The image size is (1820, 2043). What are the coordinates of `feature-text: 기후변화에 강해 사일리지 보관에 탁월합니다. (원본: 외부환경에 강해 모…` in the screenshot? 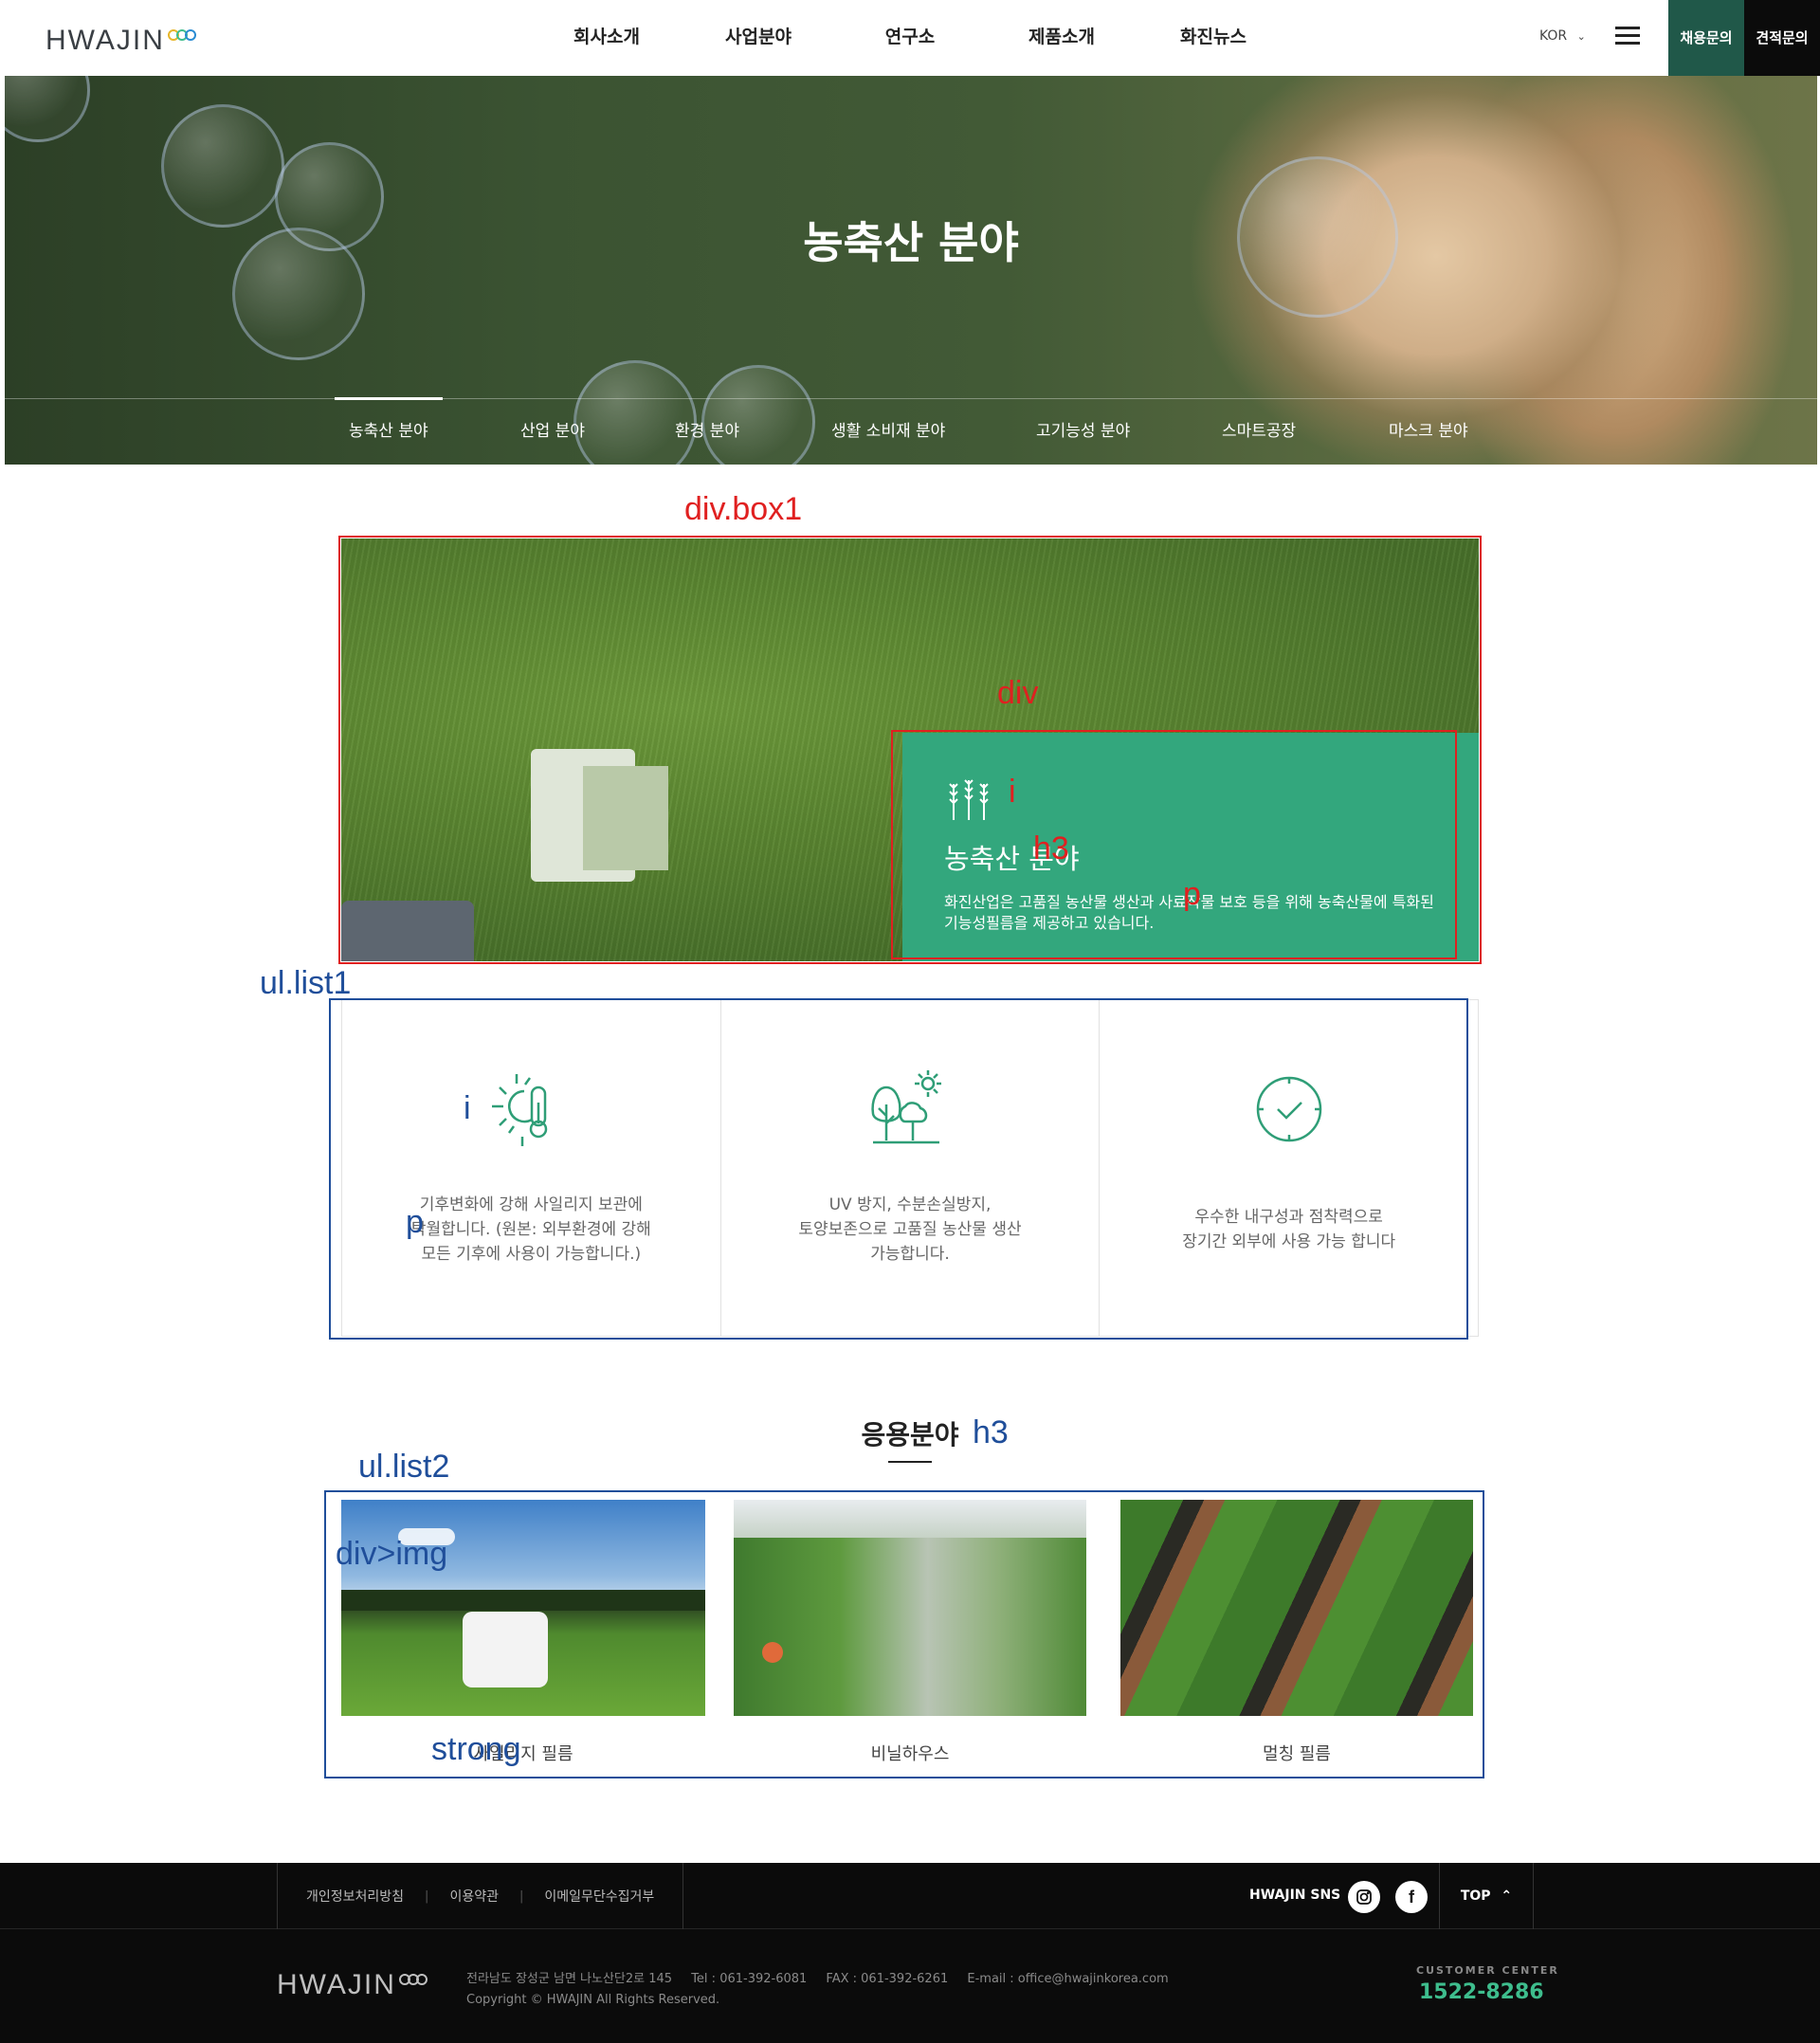 It's located at (530, 1229).